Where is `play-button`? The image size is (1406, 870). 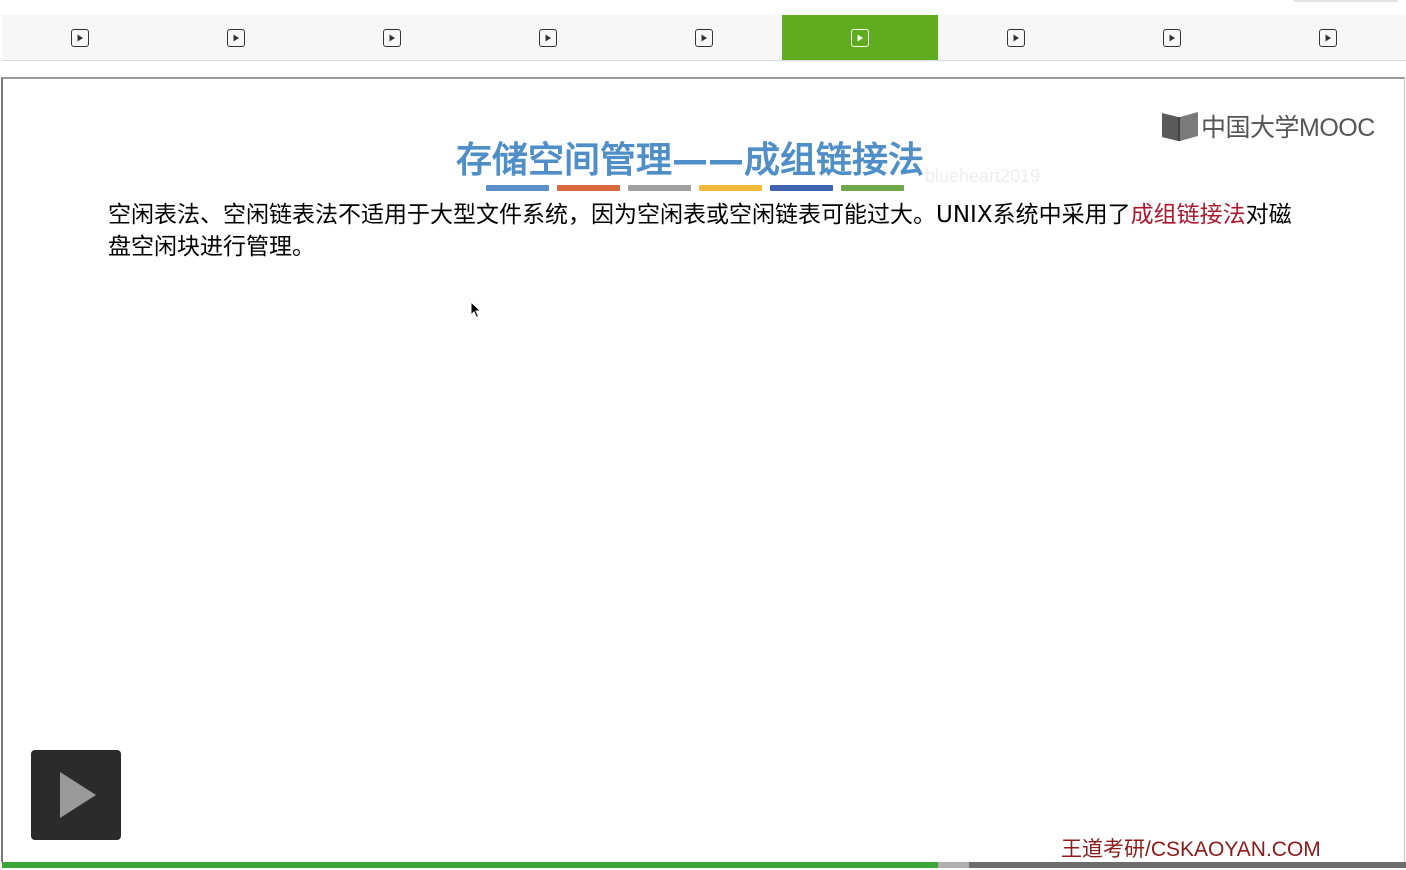 play-button is located at coordinates (76, 795).